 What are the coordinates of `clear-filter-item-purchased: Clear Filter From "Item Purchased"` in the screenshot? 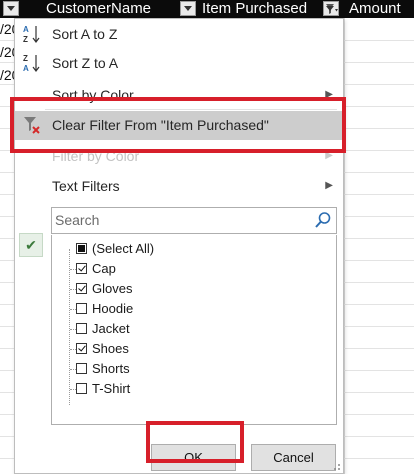 It's located at (179, 125).